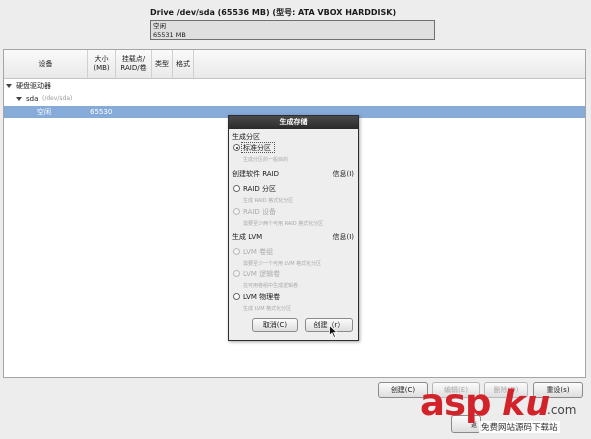  I want to click on watermark-logo-com: .com, so click(562, 410).